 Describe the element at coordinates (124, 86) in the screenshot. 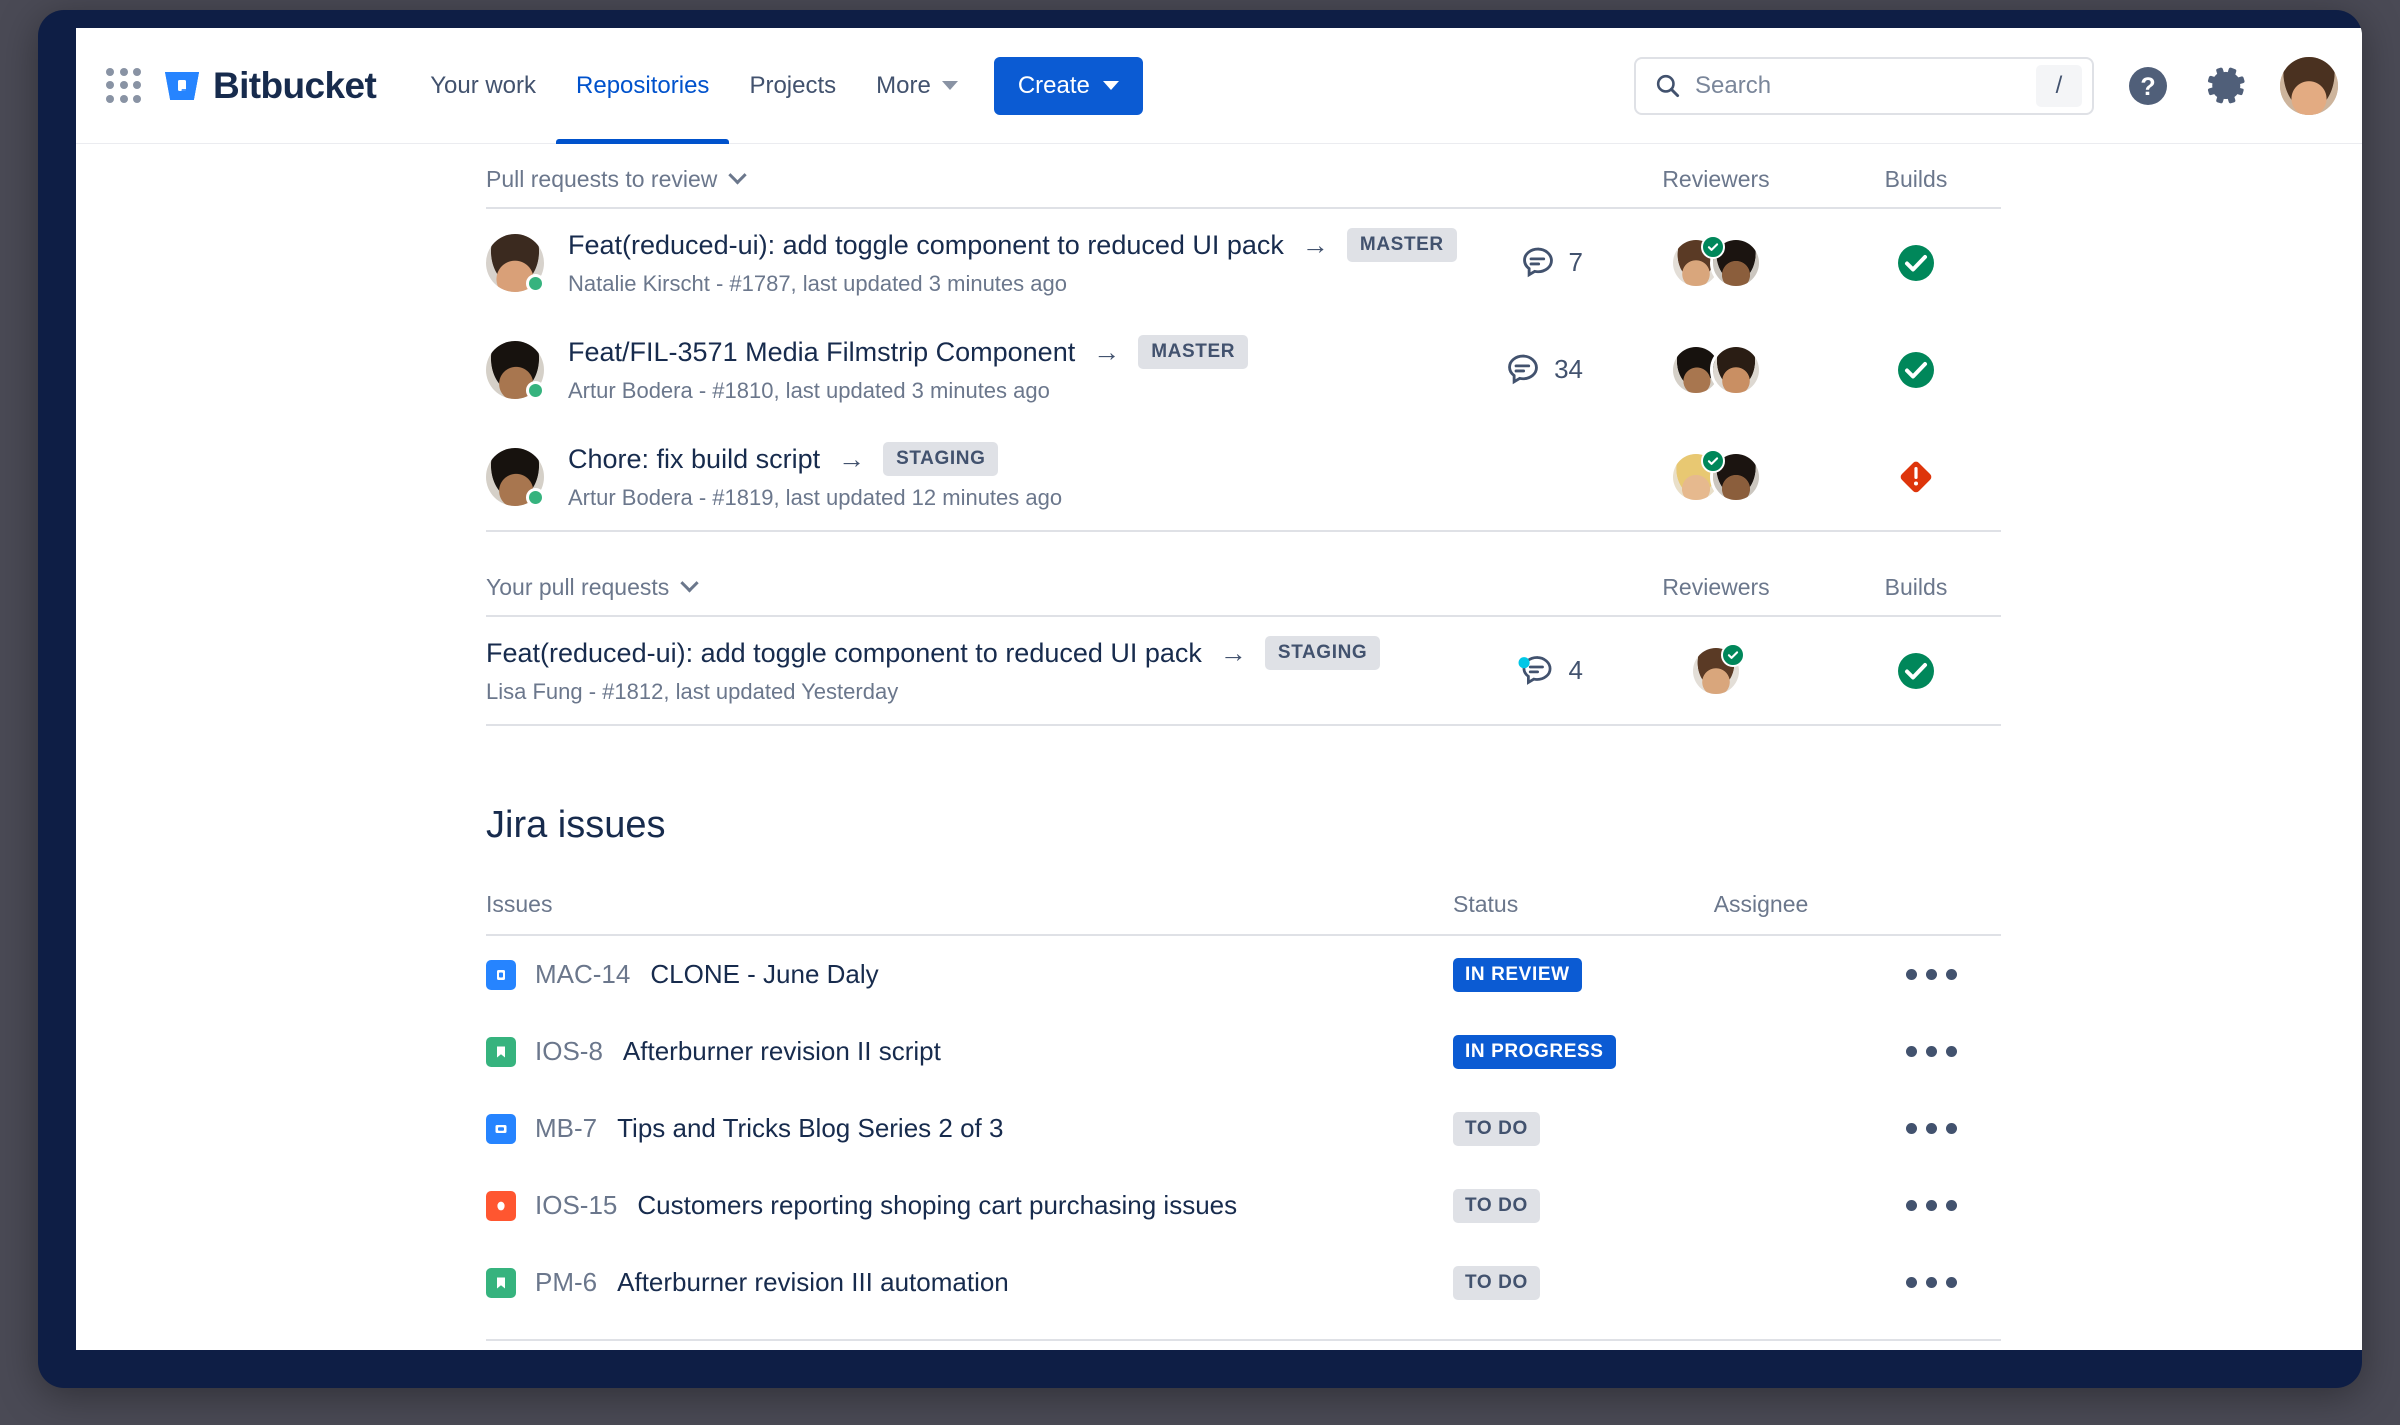

I see `grid-apps-icon` at that location.